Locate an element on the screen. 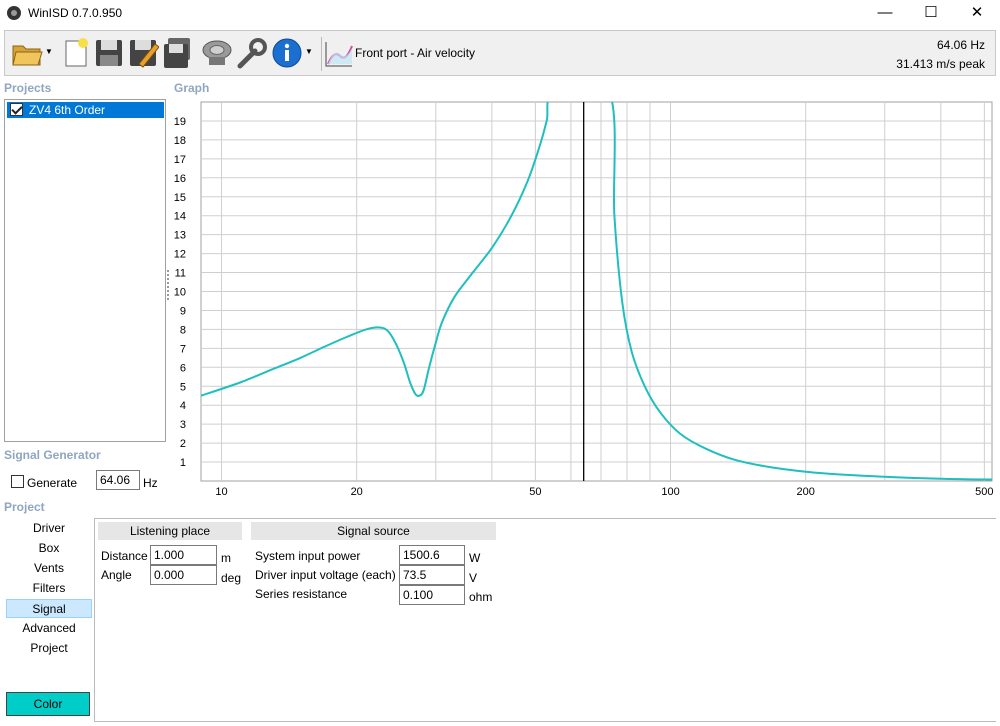 The width and height of the screenshot is (1000, 726). edit-icon is located at coordinates (143, 53).